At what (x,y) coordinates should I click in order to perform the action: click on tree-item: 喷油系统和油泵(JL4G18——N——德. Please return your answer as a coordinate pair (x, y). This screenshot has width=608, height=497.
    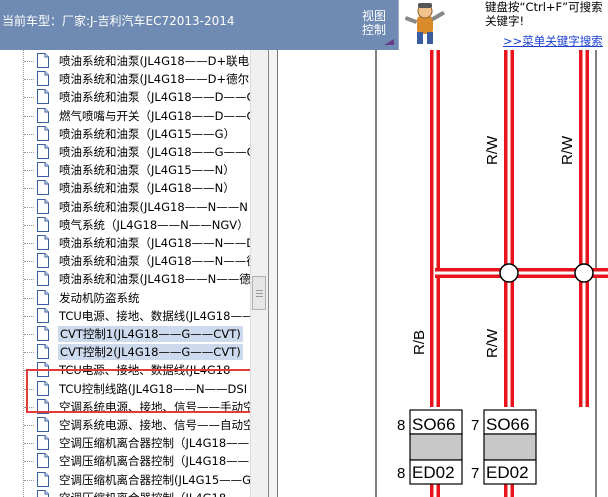
    Looking at the image, I should click on (125, 279).